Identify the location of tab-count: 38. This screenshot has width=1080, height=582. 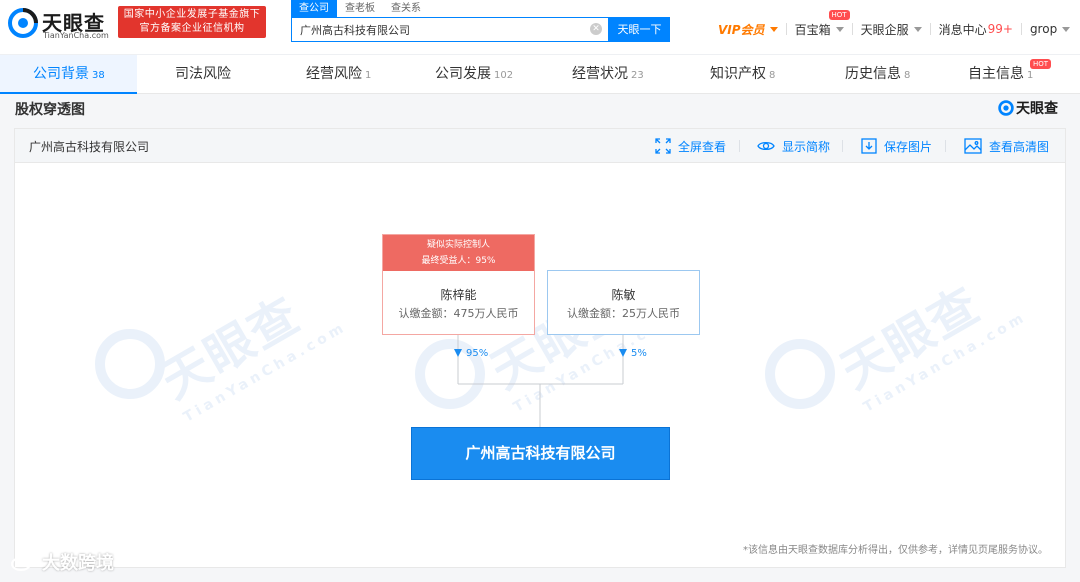
(98, 75).